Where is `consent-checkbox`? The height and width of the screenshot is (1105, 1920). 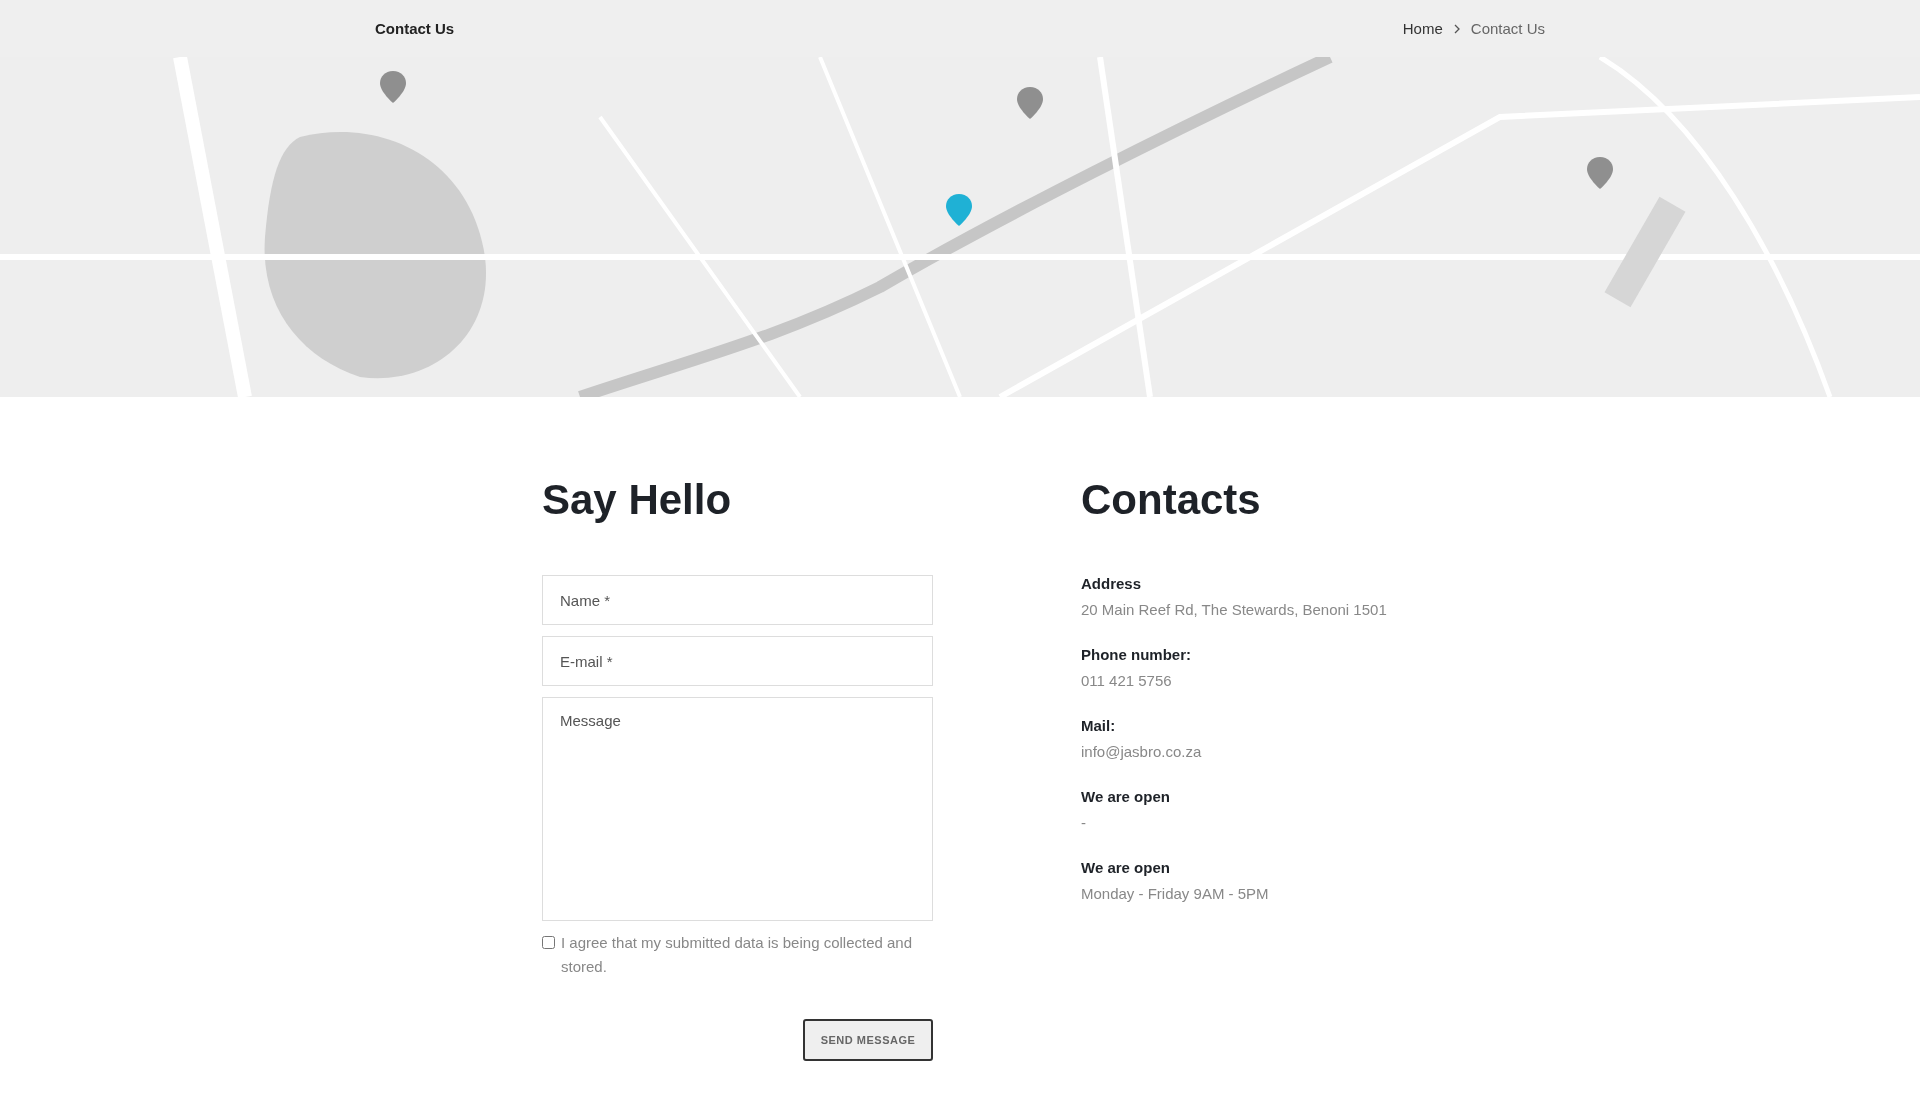
consent-checkbox is located at coordinates (548, 943).